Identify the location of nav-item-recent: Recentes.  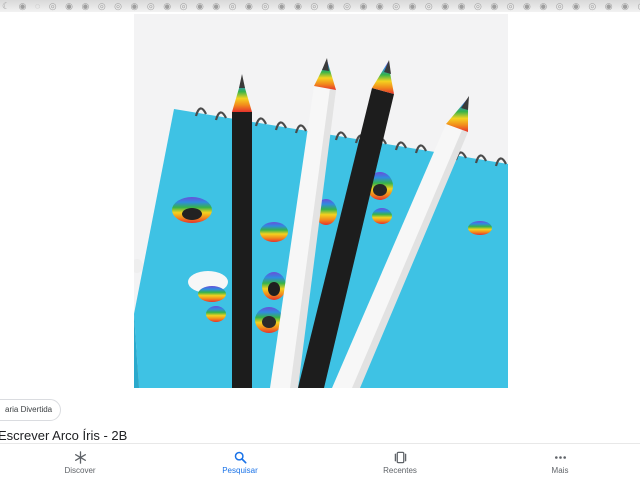
(400, 462).